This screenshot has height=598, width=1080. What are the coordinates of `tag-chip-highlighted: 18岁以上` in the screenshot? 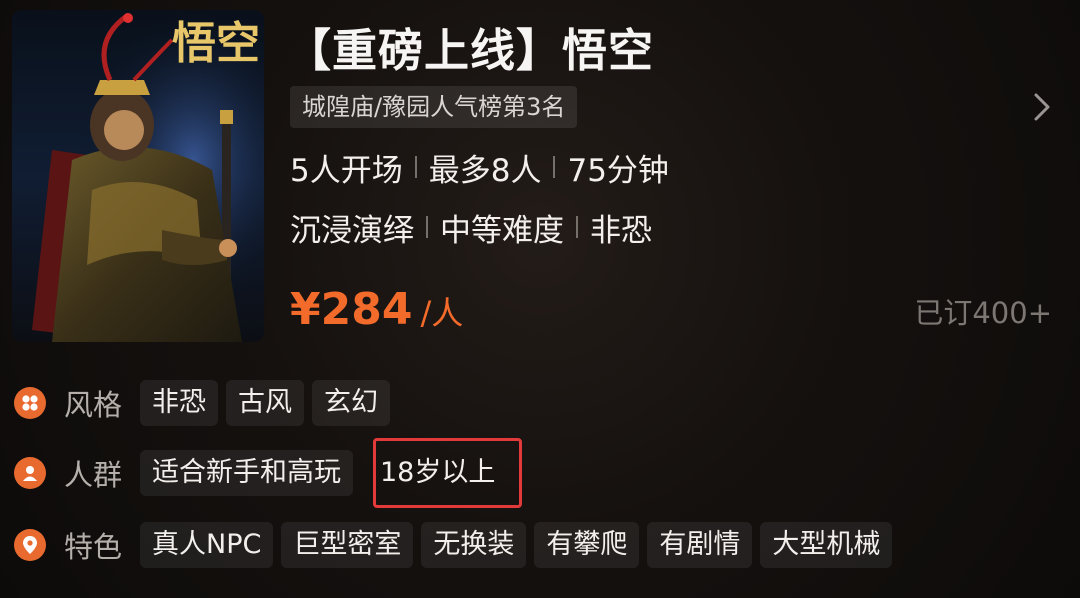 It's located at (448, 473).